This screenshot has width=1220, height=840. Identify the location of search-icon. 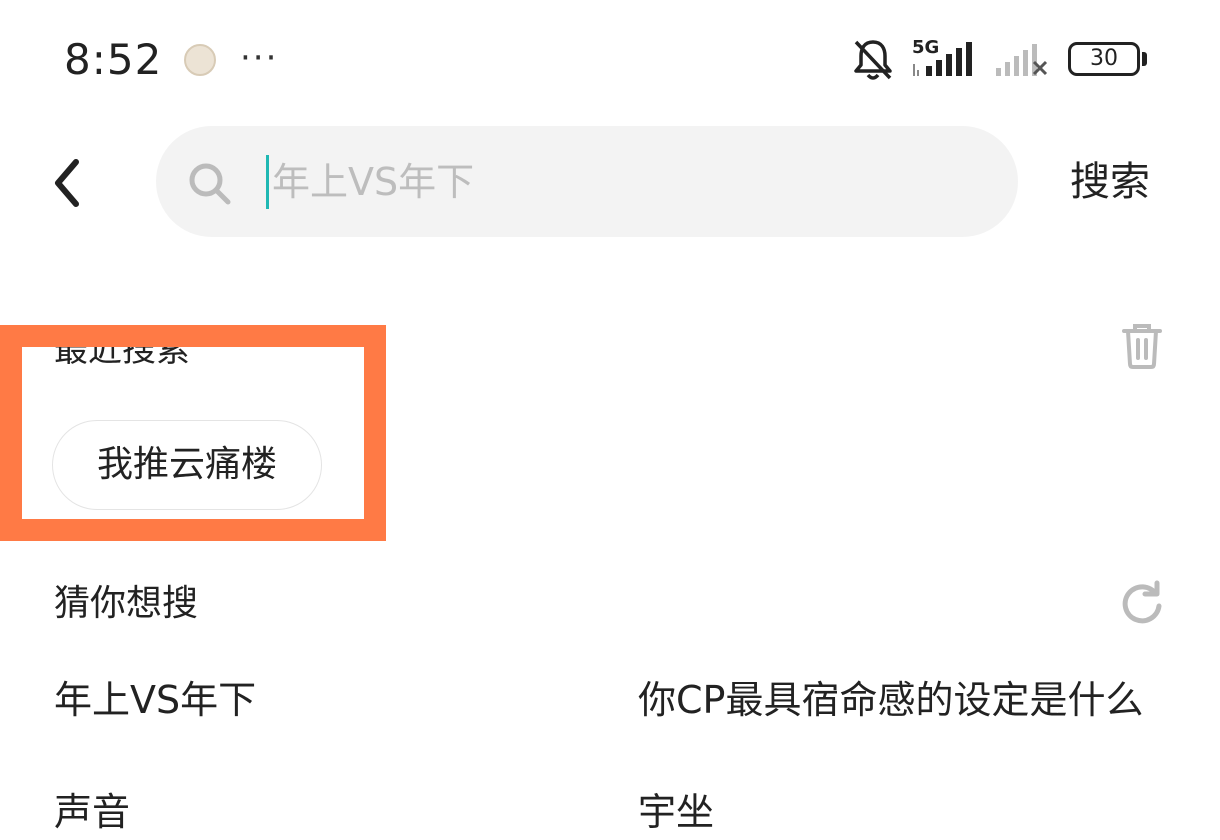
(210, 184).